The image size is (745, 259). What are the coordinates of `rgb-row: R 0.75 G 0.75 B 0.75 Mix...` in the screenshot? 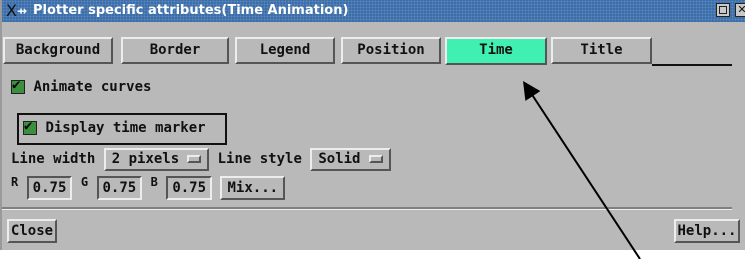 It's located at (148, 187).